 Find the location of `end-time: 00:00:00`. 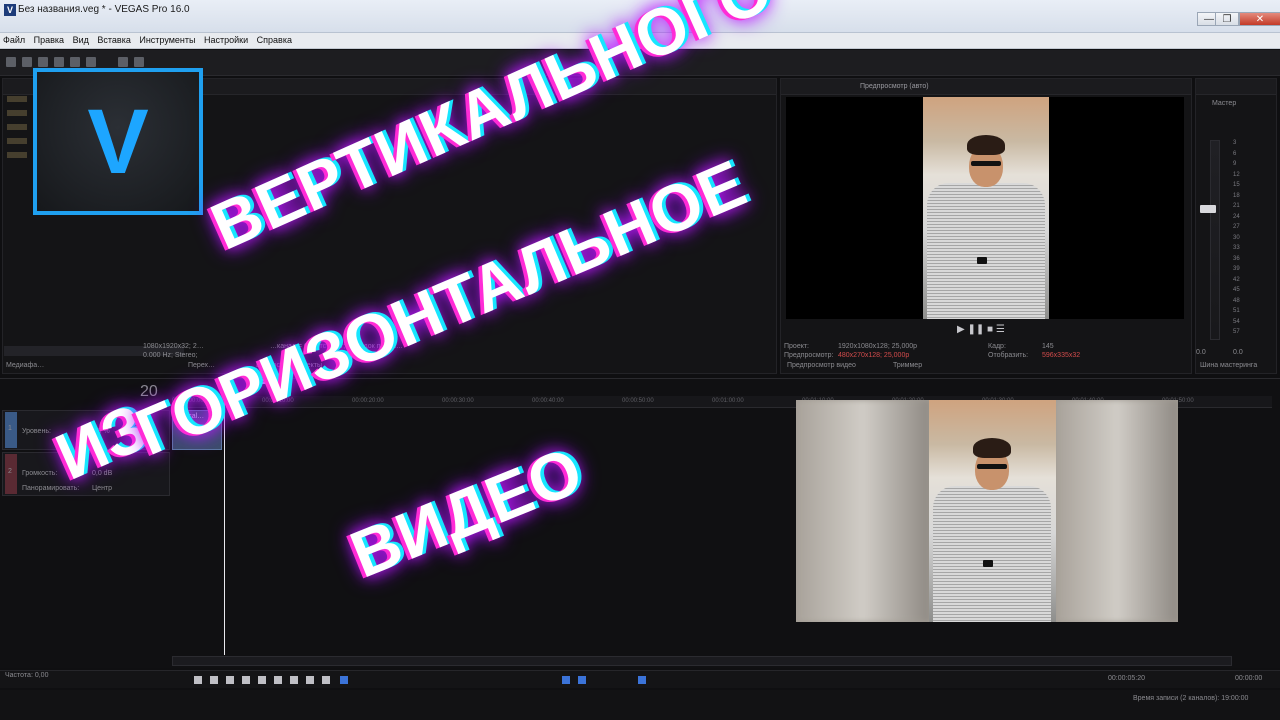

end-time: 00:00:00 is located at coordinates (1249, 678).